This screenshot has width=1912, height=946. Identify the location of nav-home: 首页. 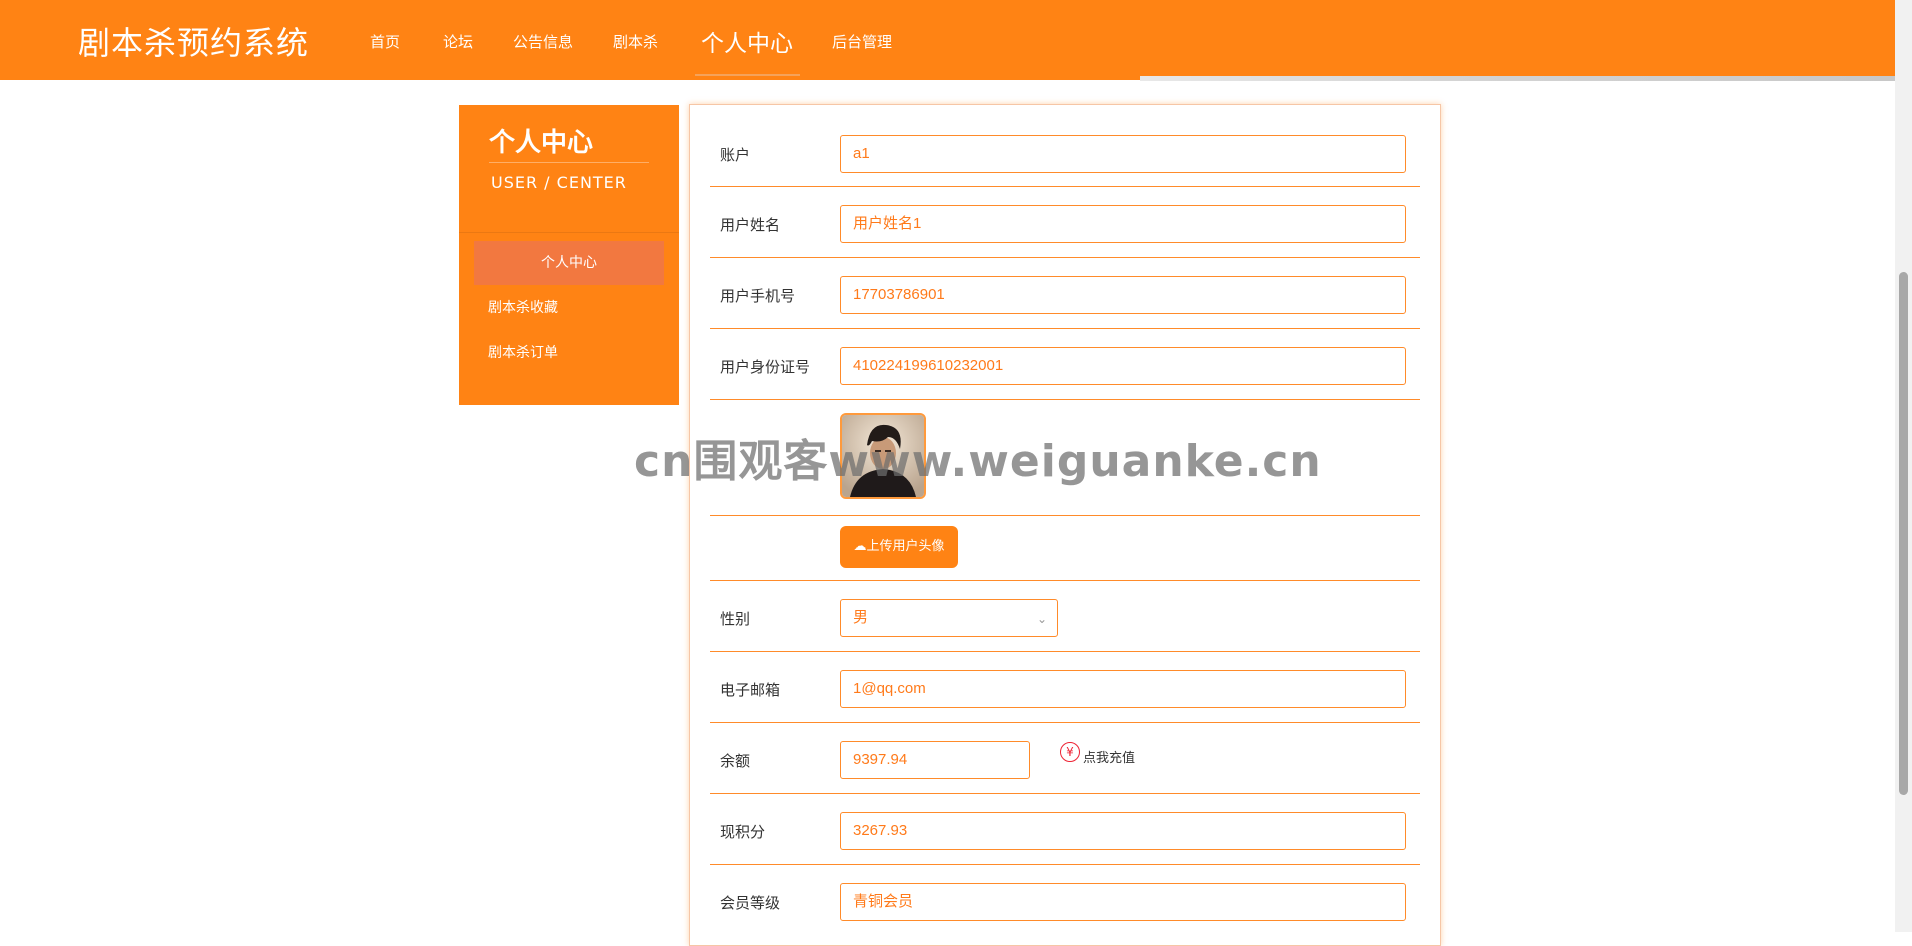
(385, 41).